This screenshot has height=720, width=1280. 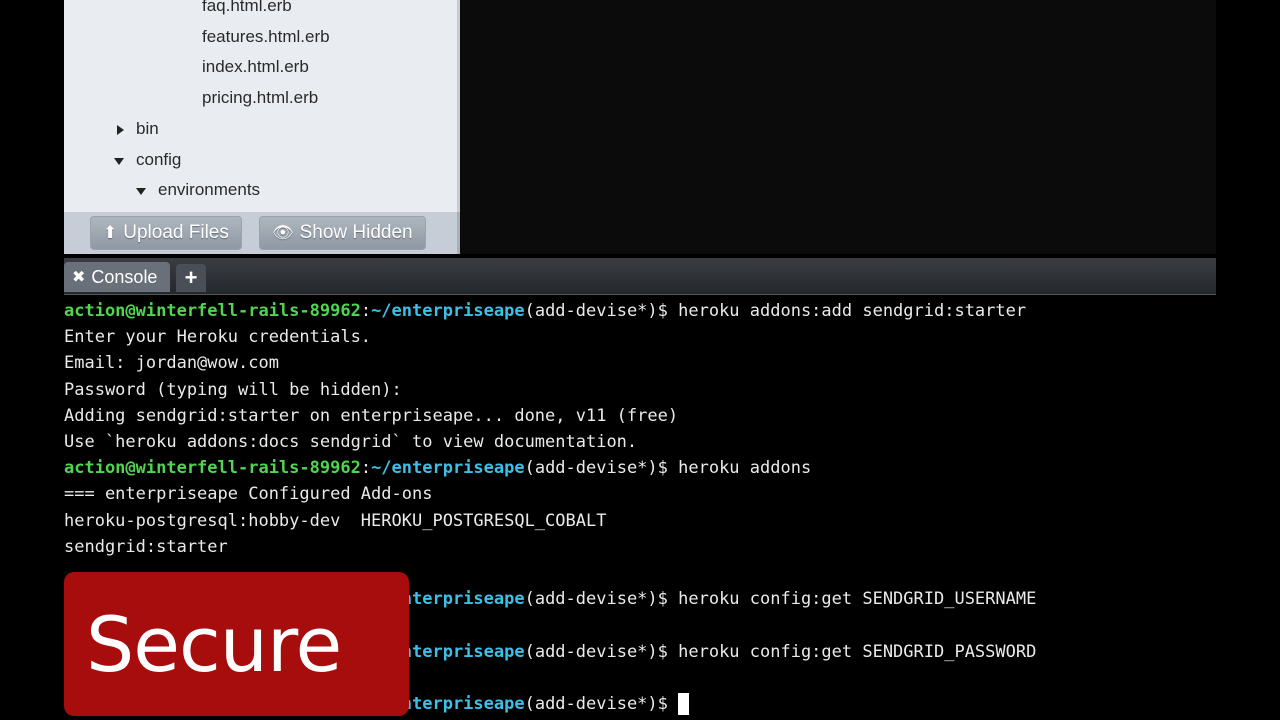 What do you see at coordinates (209, 190) in the screenshot?
I see `file-tree-item-label: environments` at bounding box center [209, 190].